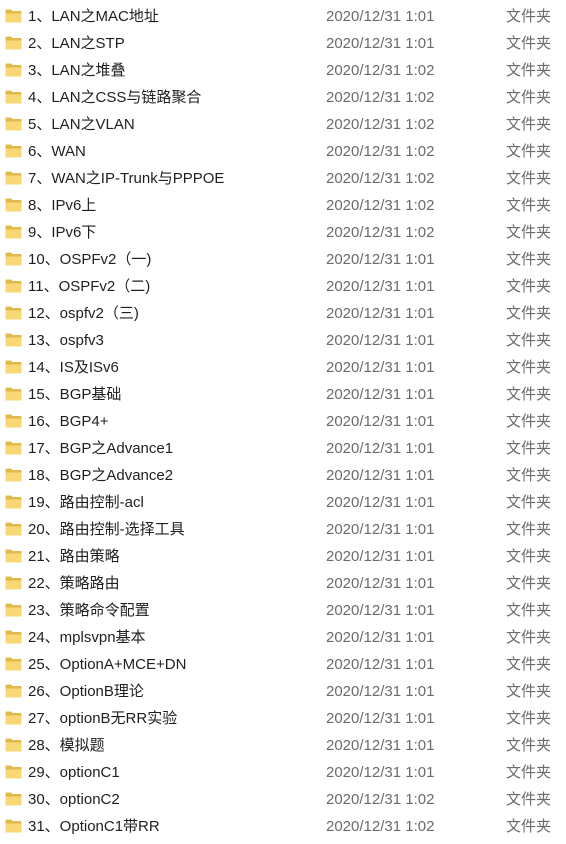 Image resolution: width=566 pixels, height=844 pixels. What do you see at coordinates (74, 394) in the screenshot?
I see `file-name: 15、BGP基础` at bounding box center [74, 394].